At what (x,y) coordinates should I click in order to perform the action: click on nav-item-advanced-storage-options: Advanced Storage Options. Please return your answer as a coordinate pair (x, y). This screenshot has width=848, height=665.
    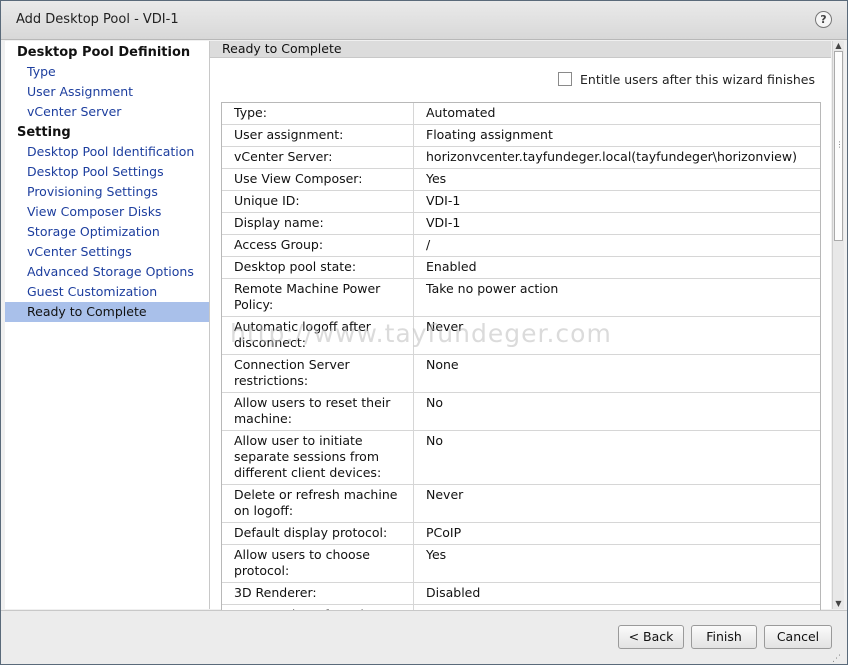
    Looking at the image, I should click on (107, 272).